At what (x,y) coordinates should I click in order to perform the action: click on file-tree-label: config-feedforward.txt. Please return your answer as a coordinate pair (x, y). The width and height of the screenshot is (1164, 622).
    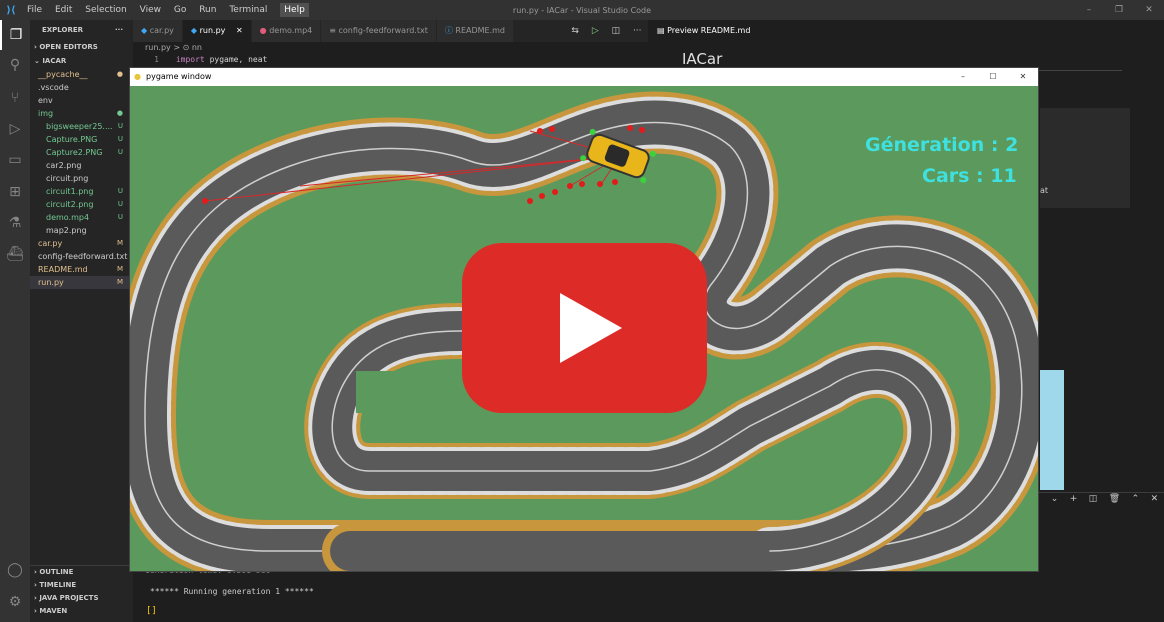
    Looking at the image, I should click on (83, 256).